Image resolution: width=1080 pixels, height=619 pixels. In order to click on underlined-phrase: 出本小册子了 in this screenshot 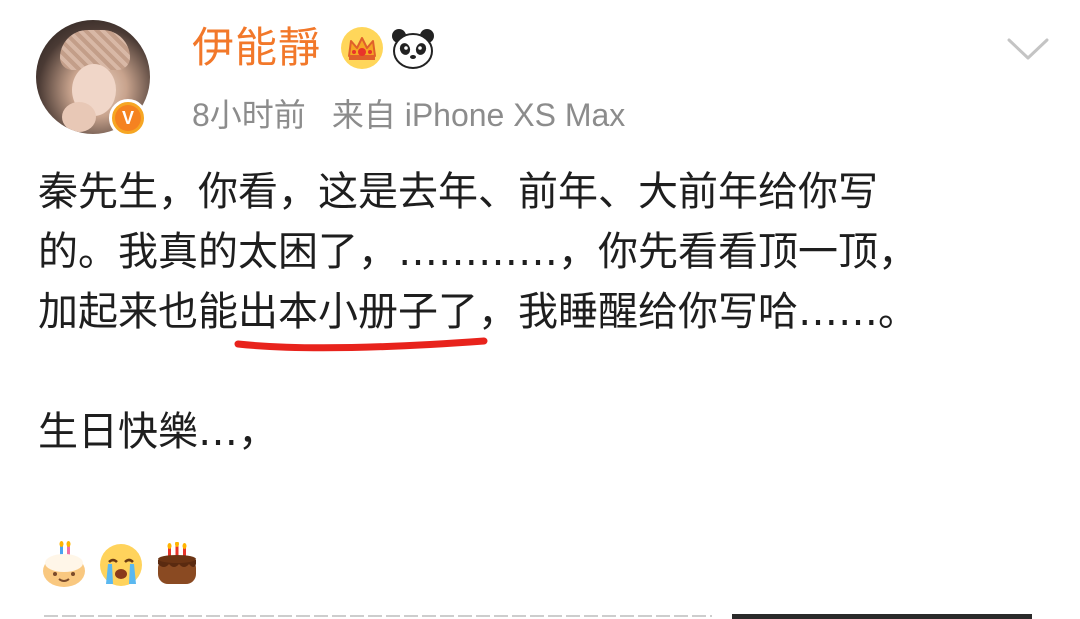, I will do `click(361, 317)`.